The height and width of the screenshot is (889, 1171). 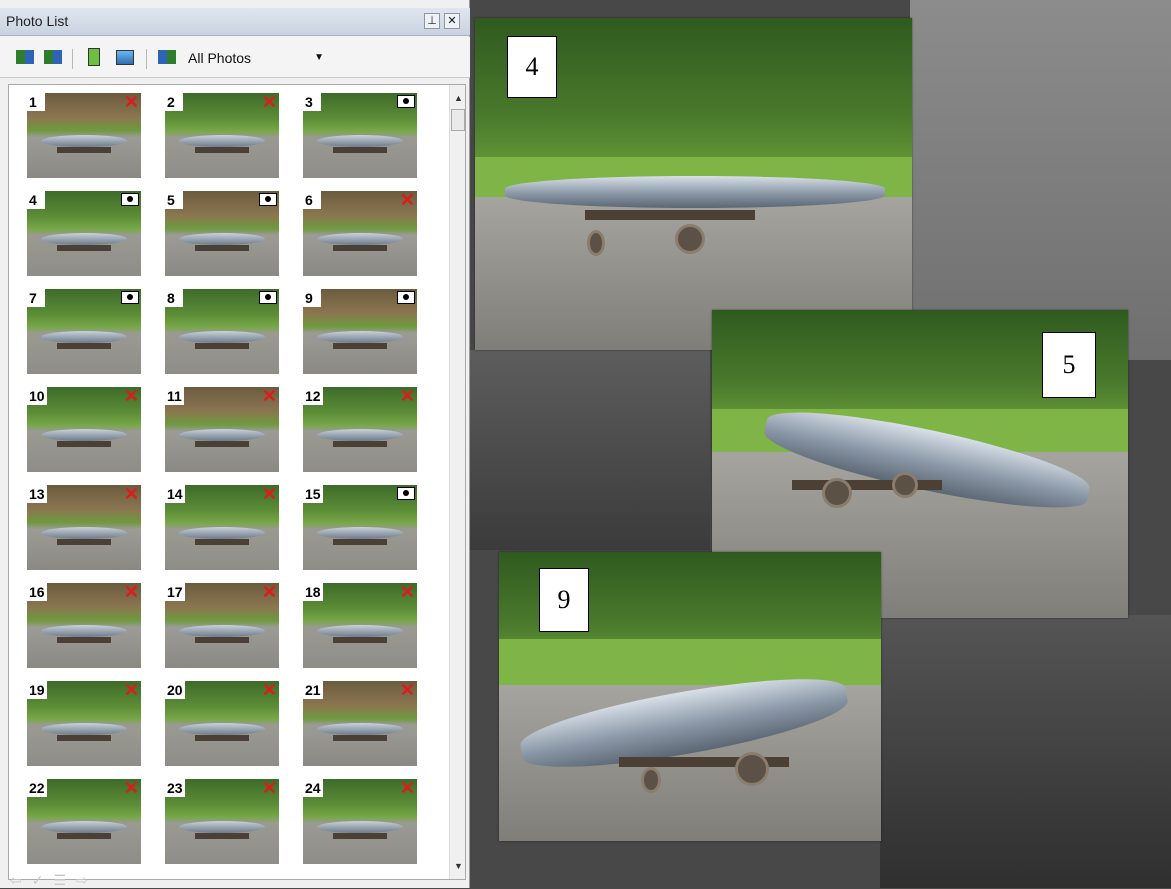 What do you see at coordinates (36, 298) in the screenshot?
I see `thumbnail-number: 7` at bounding box center [36, 298].